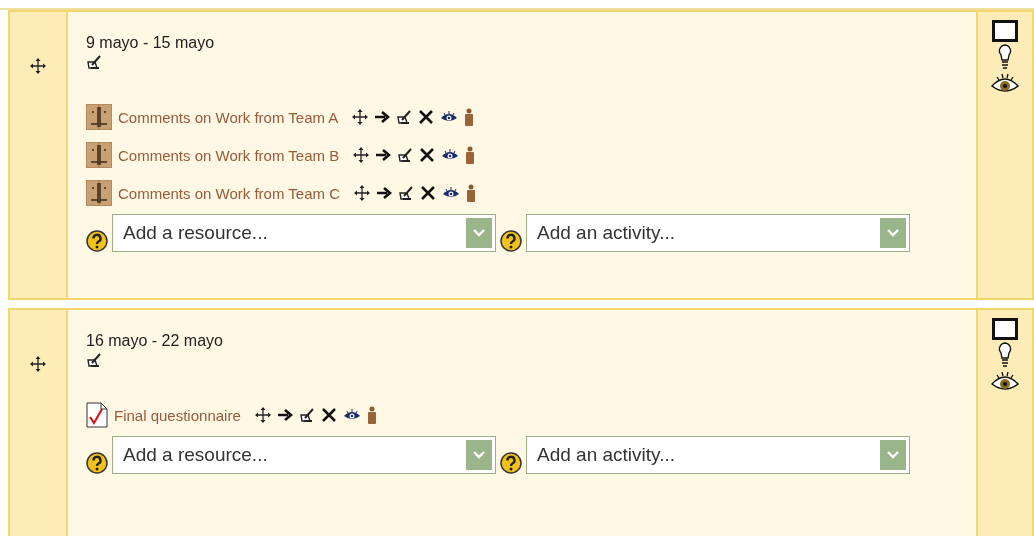 This screenshot has height=536, width=1034. Describe the element at coordinates (229, 155) in the screenshot. I see `activity-link: Comments on Work from Team B` at that location.